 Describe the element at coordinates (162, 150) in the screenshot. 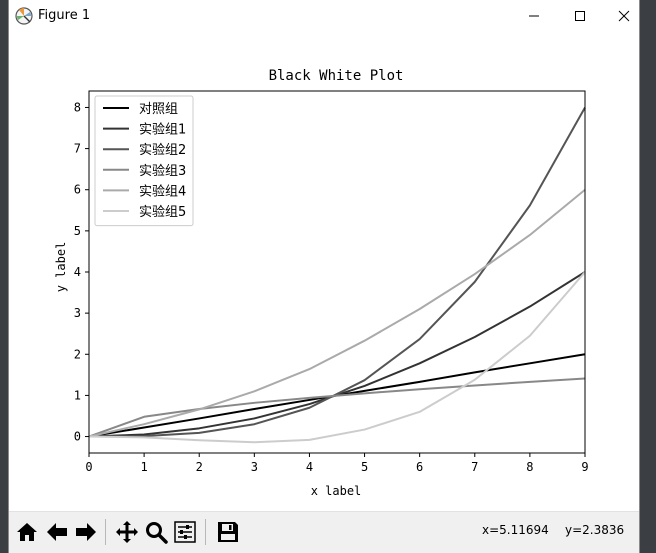

I see `legend-label: 实验组2` at that location.